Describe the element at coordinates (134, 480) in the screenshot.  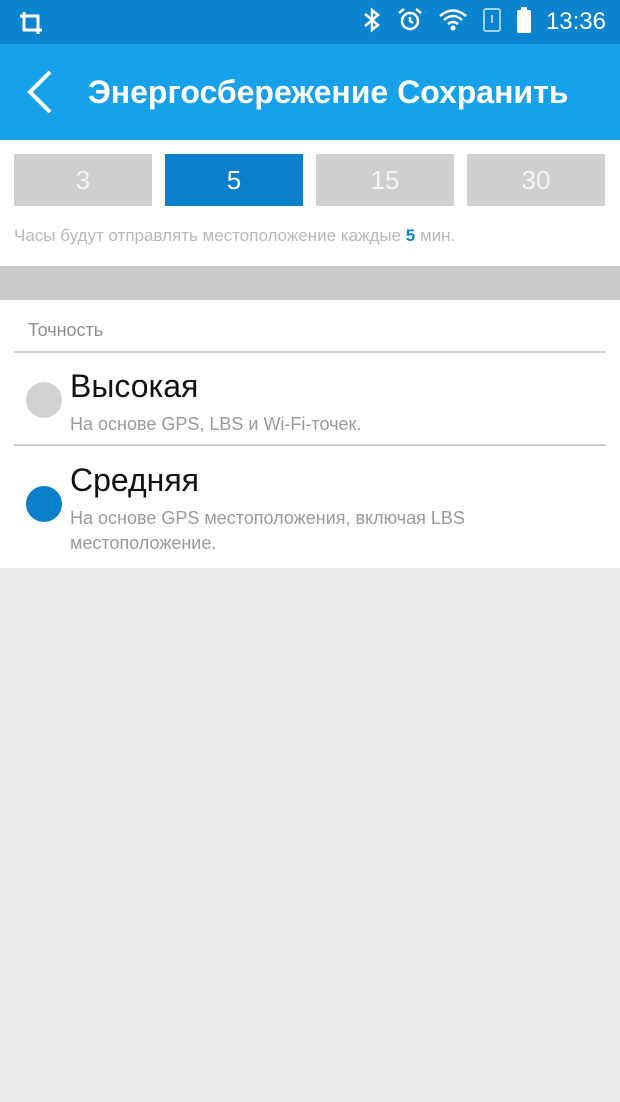
I see `option-name: Средняя` at that location.